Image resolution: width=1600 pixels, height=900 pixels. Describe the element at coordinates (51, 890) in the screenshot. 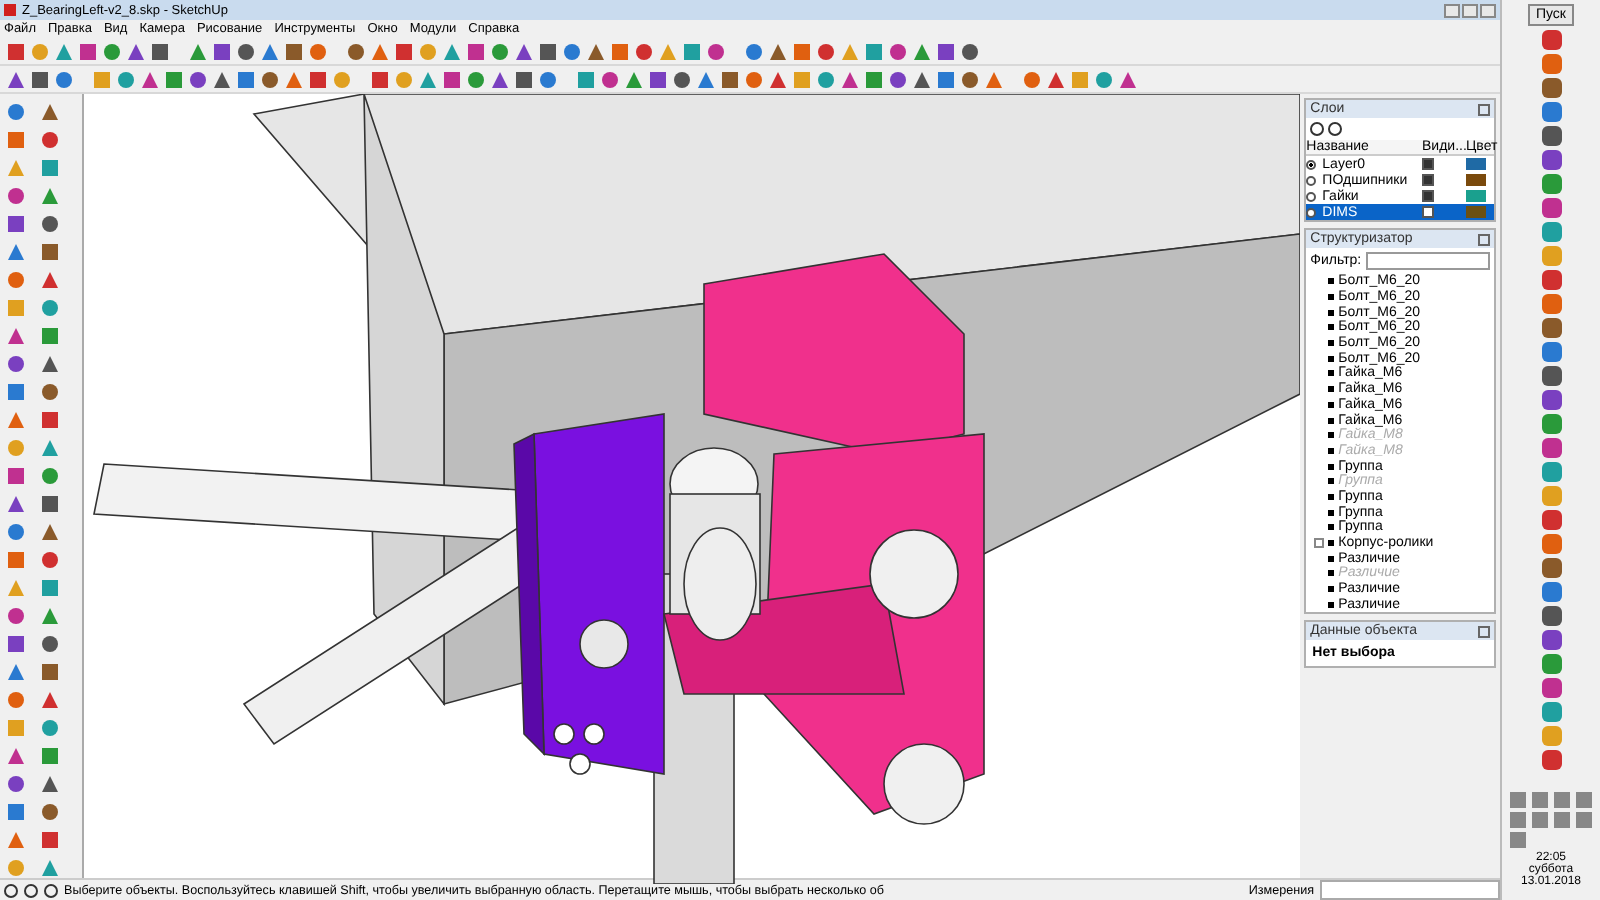

I see `help-icon` at that location.